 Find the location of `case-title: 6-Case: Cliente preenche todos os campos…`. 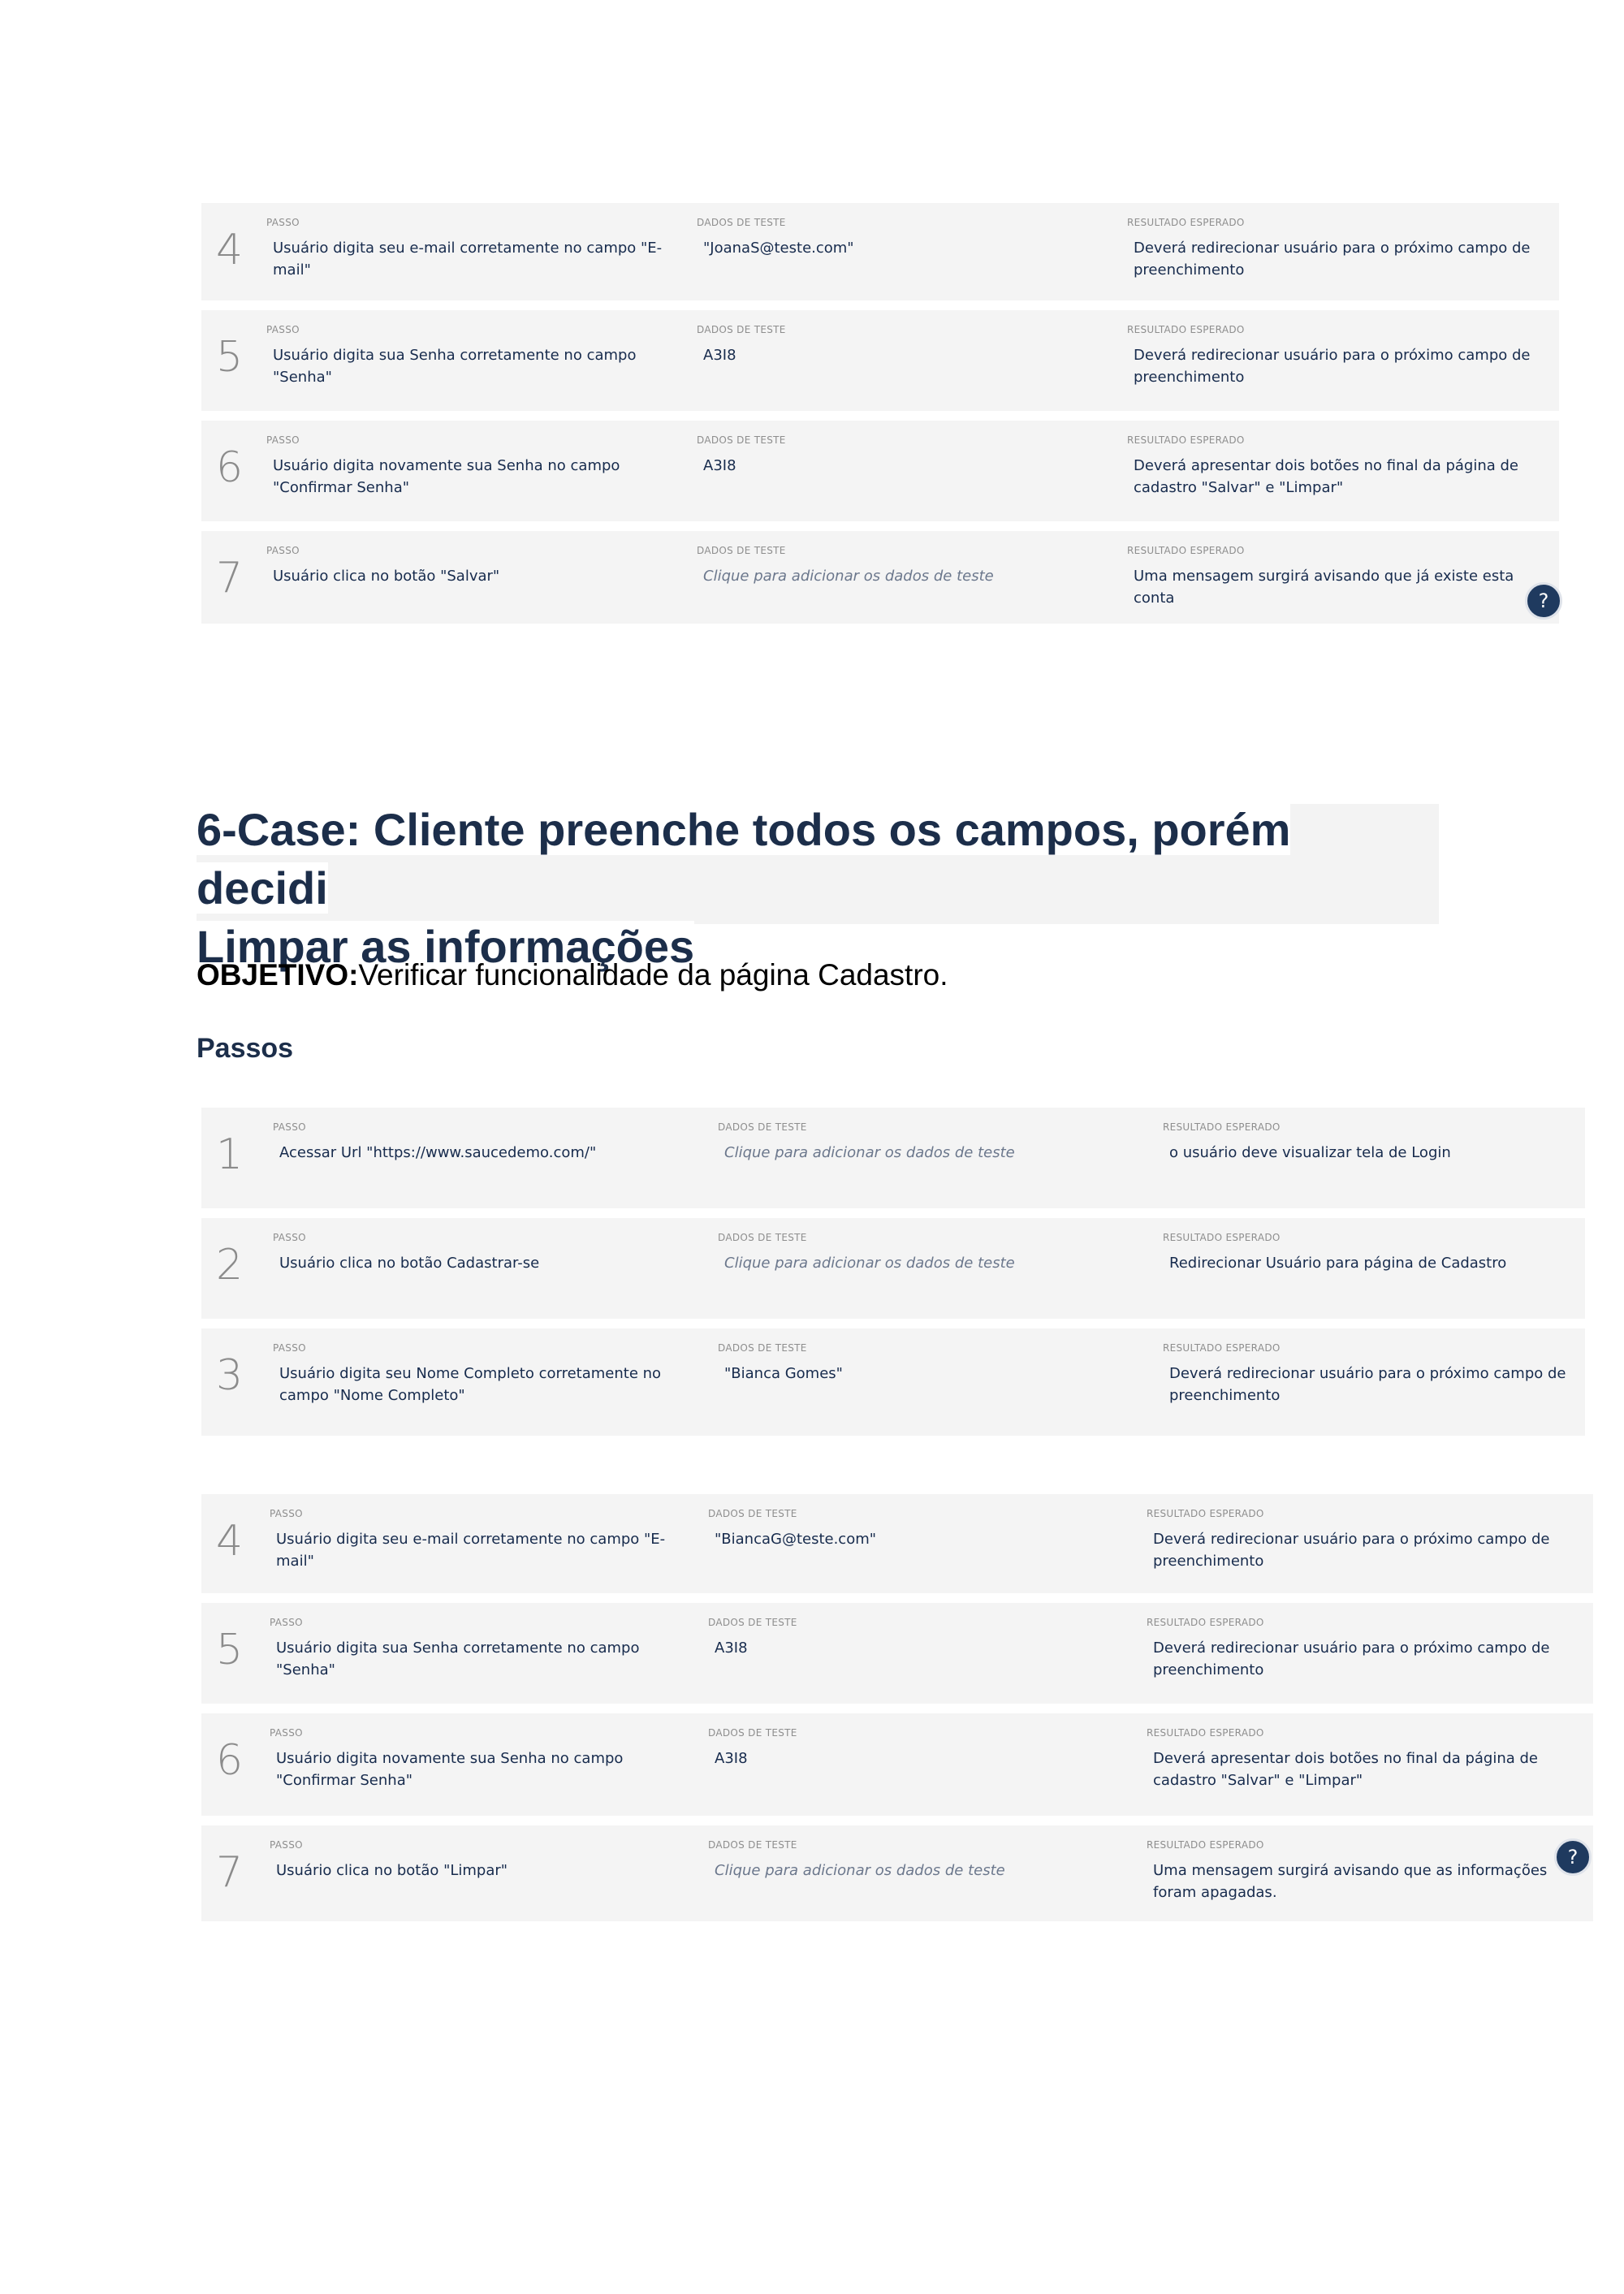

case-title: 6-Case: Cliente preenche todos os campos… is located at coordinates (786, 888).